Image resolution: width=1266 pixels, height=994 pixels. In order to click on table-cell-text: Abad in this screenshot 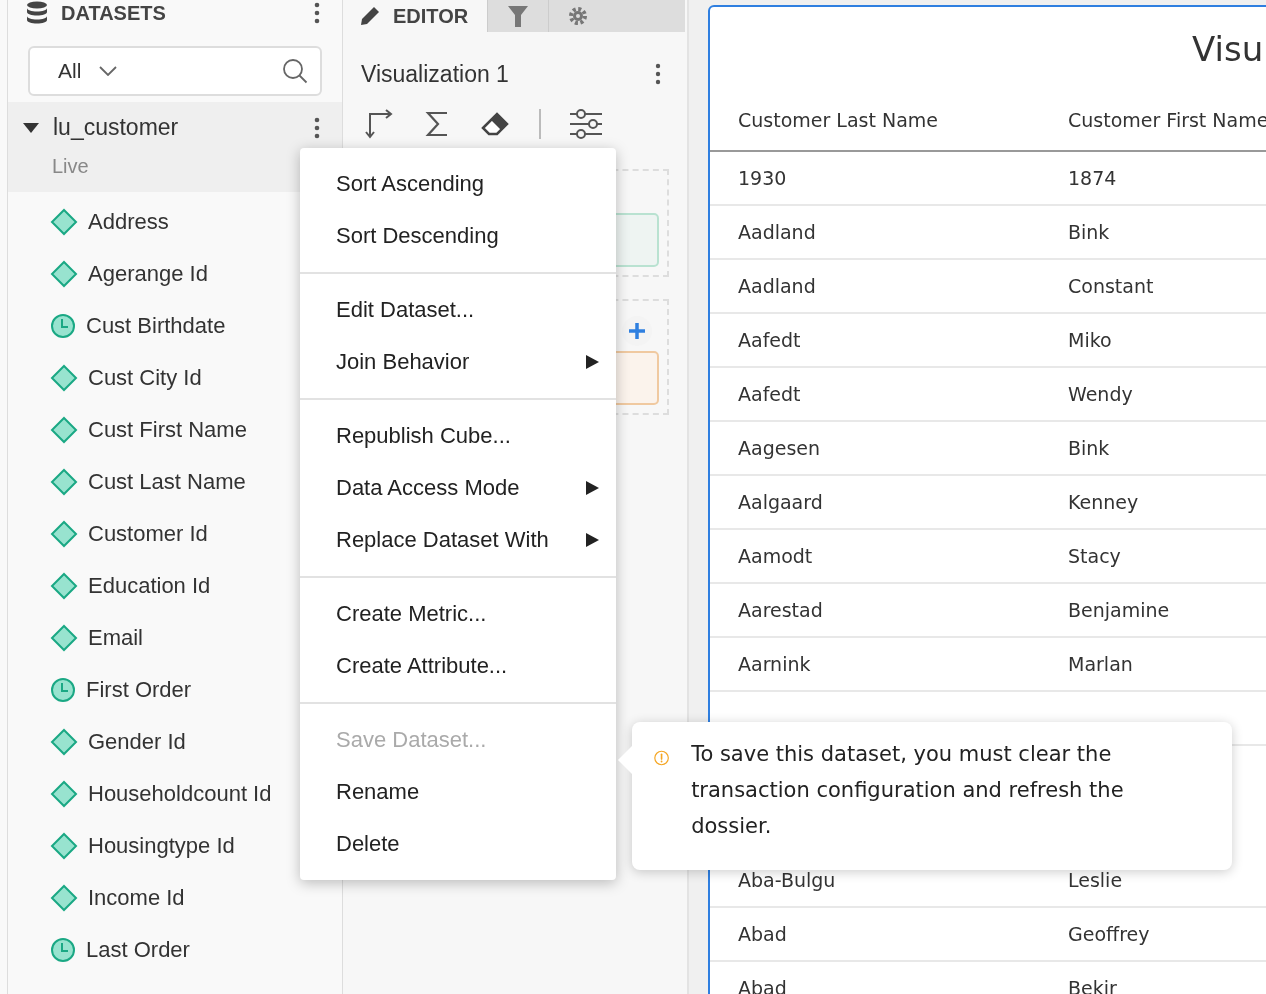, I will do `click(762, 934)`.